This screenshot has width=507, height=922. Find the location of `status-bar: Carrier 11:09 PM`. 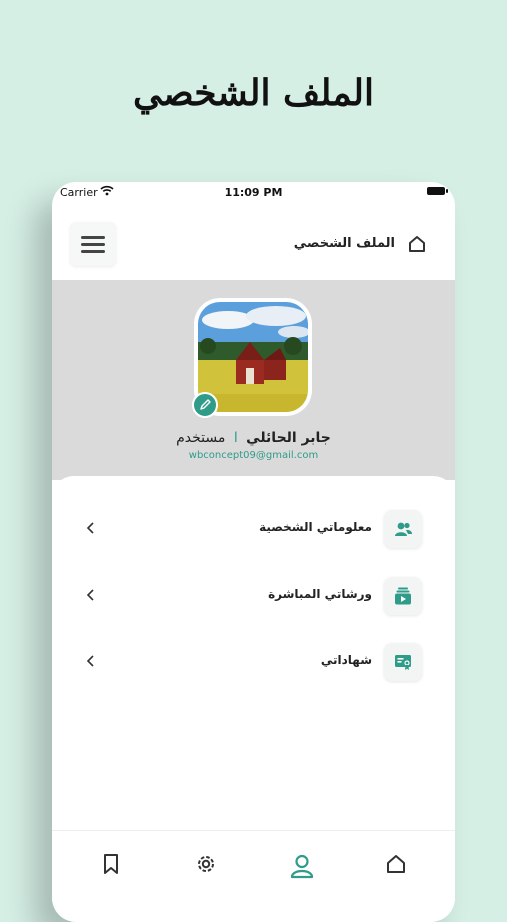

status-bar: Carrier 11:09 PM is located at coordinates (253, 192).